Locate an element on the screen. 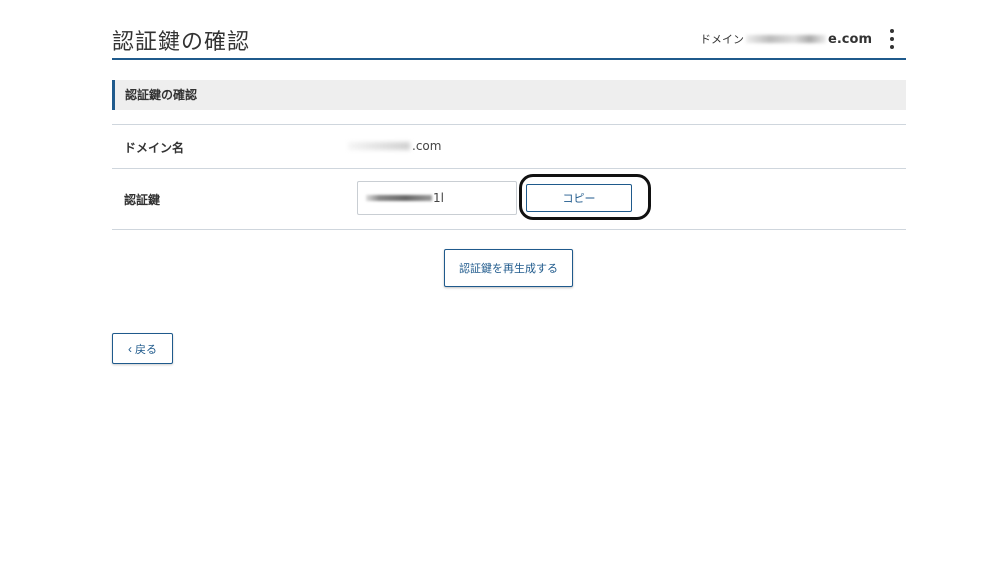 Image resolution: width=1000 pixels, height=566 pixels. auth-key-label: 認証鍵 is located at coordinates (142, 200).